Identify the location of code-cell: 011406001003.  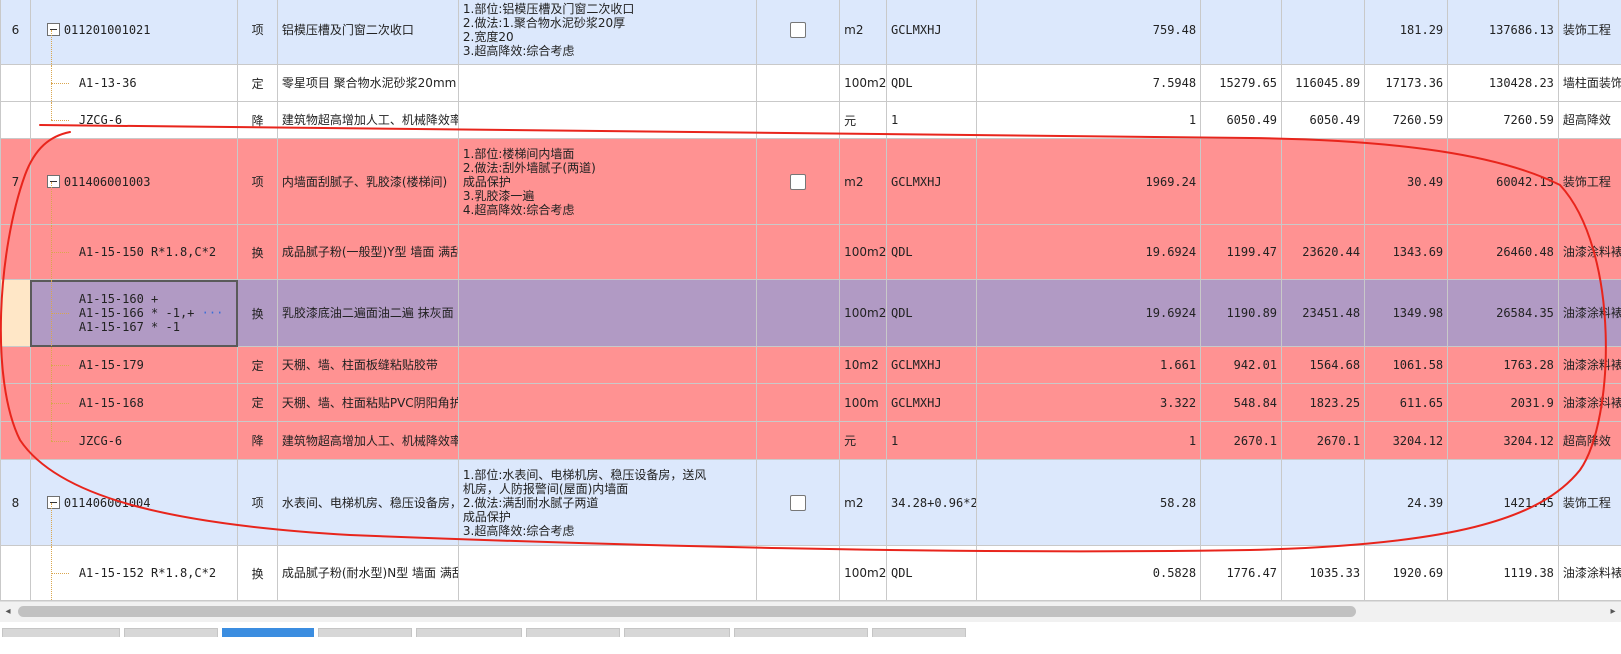
(134, 181).